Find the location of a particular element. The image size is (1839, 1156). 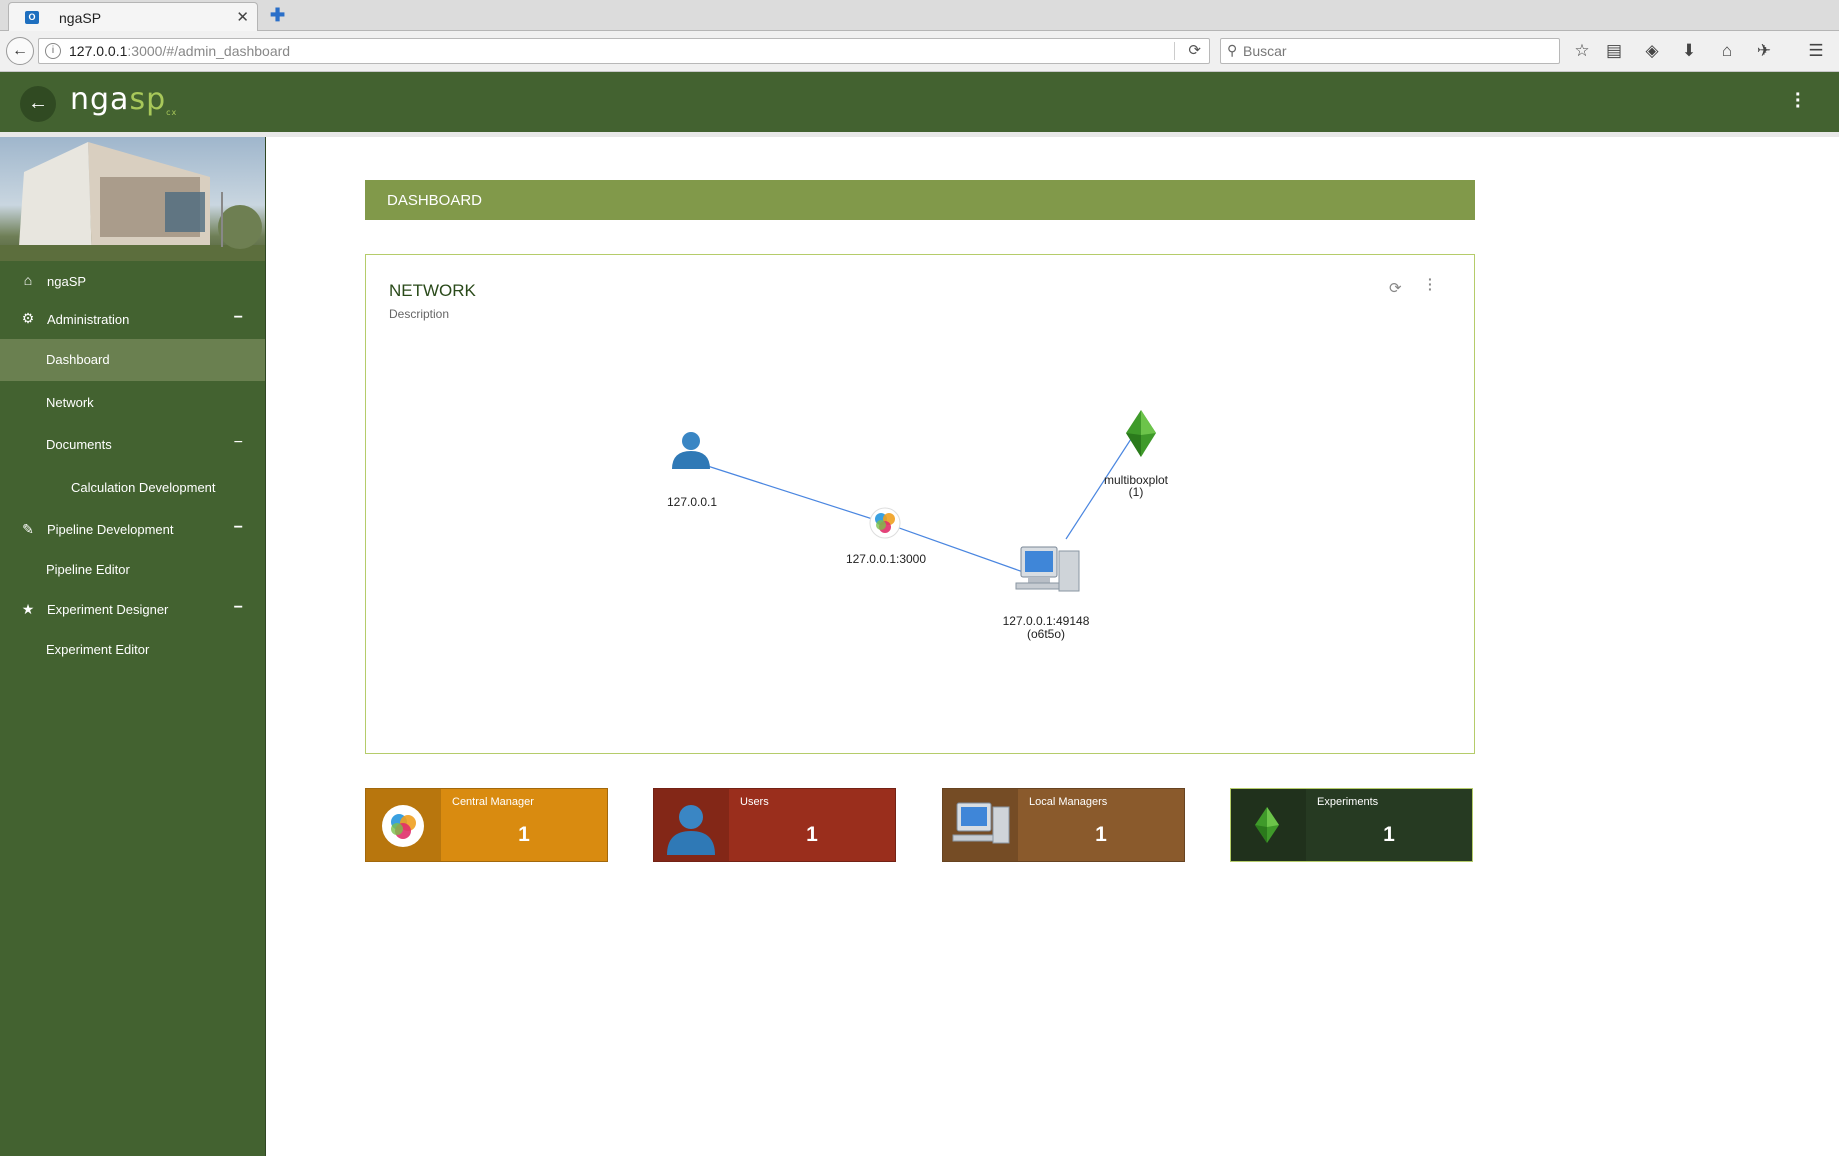

node-label-central: 127.0.0.1:3000 is located at coordinates (886, 559).